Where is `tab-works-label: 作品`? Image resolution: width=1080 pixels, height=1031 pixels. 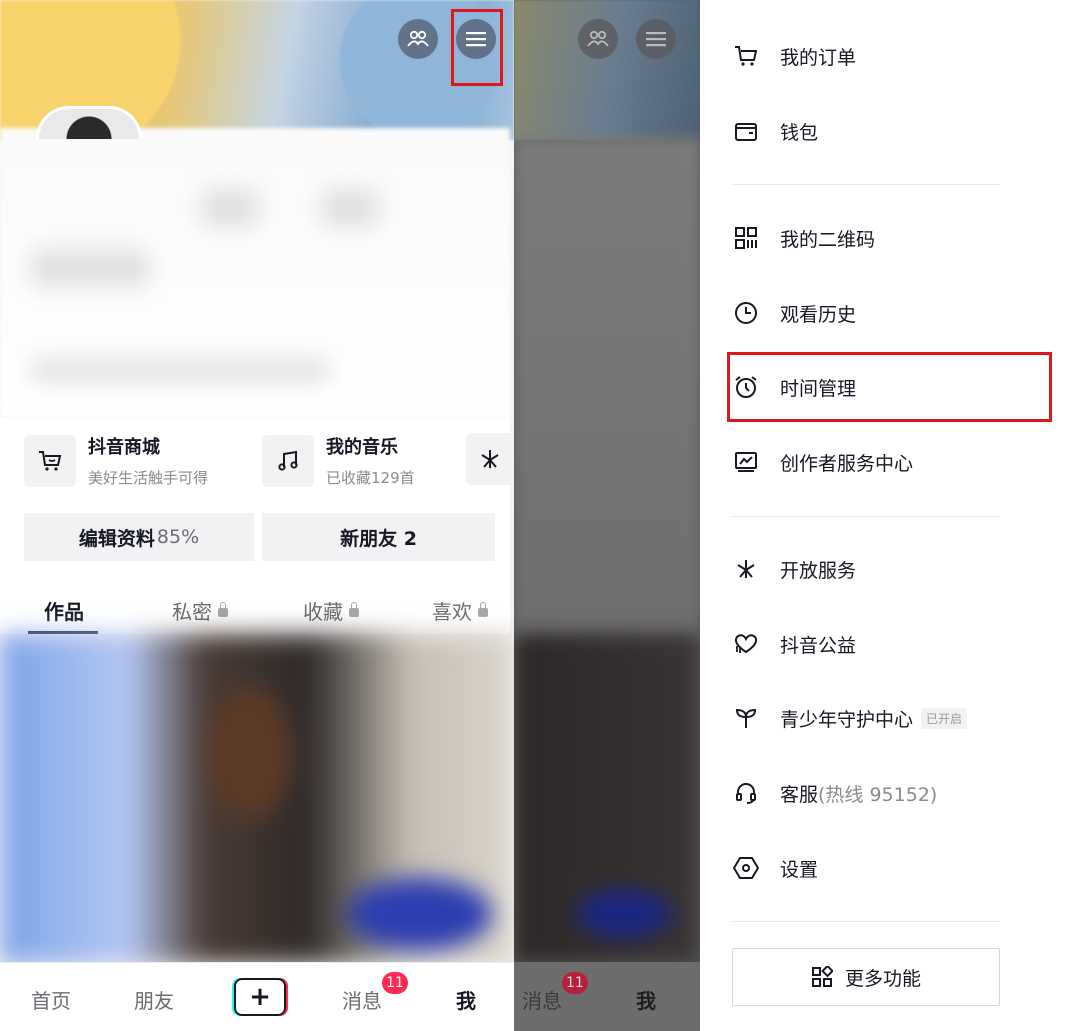 tab-works-label: 作品 is located at coordinates (64, 612).